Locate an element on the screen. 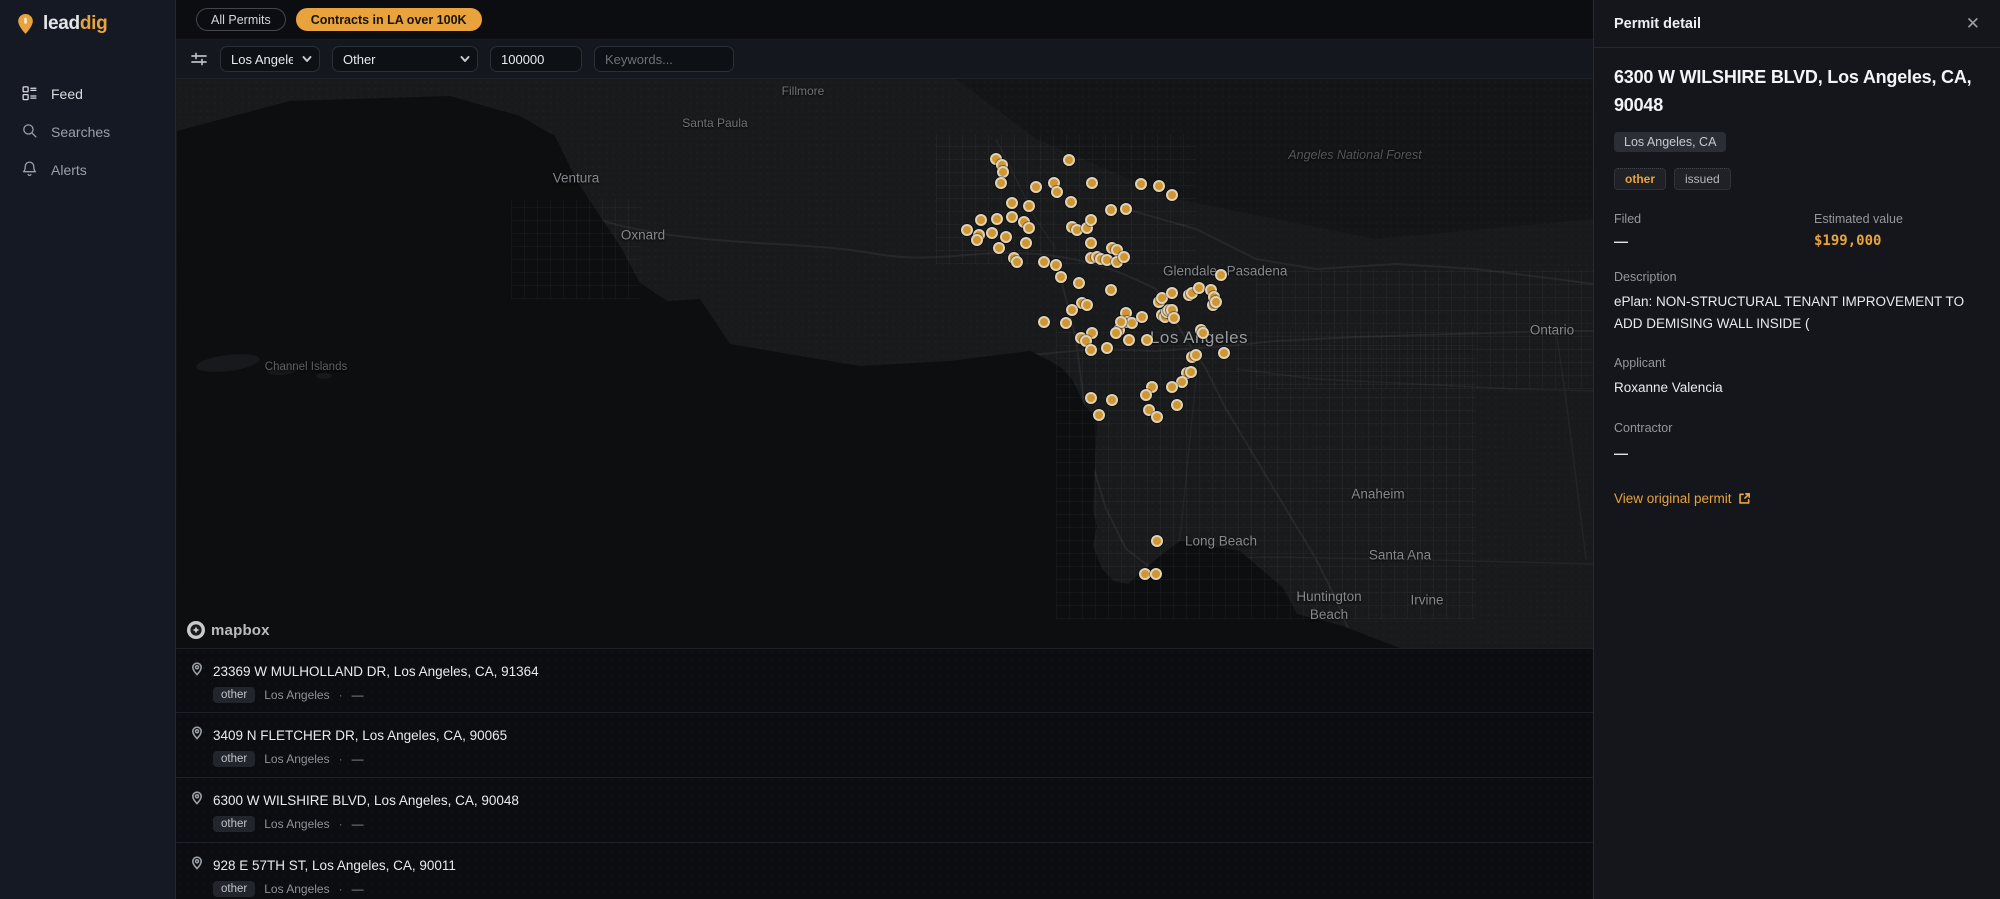 This screenshot has width=2000, height=899. sidebar-item-feed: Feed is located at coordinates (87, 94).